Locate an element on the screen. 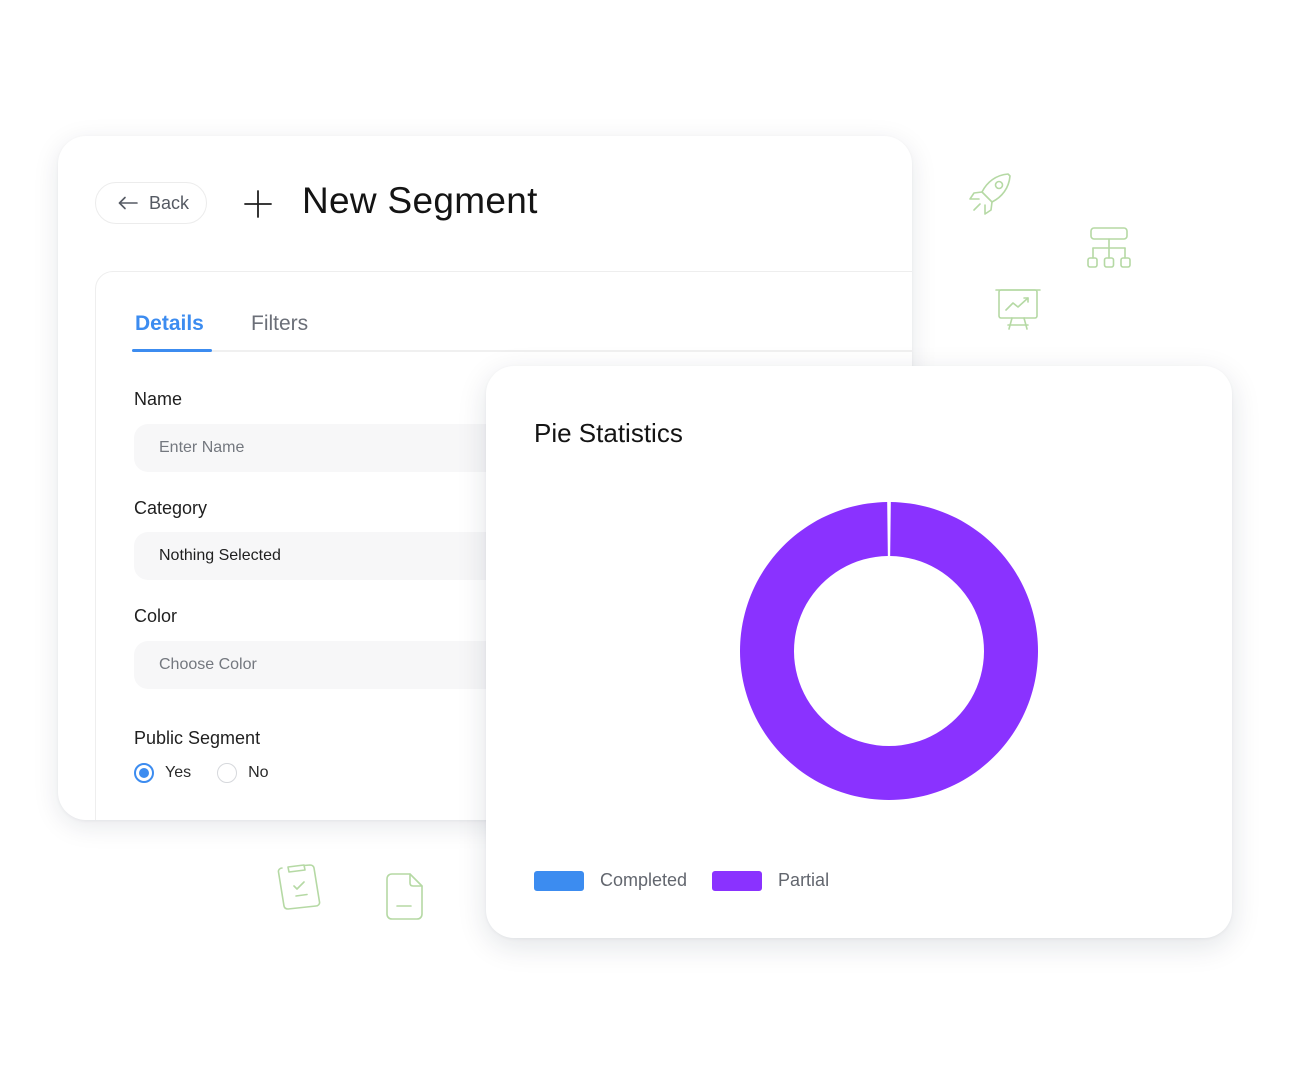 The width and height of the screenshot is (1290, 1074). radio-no is located at coordinates (227, 773).